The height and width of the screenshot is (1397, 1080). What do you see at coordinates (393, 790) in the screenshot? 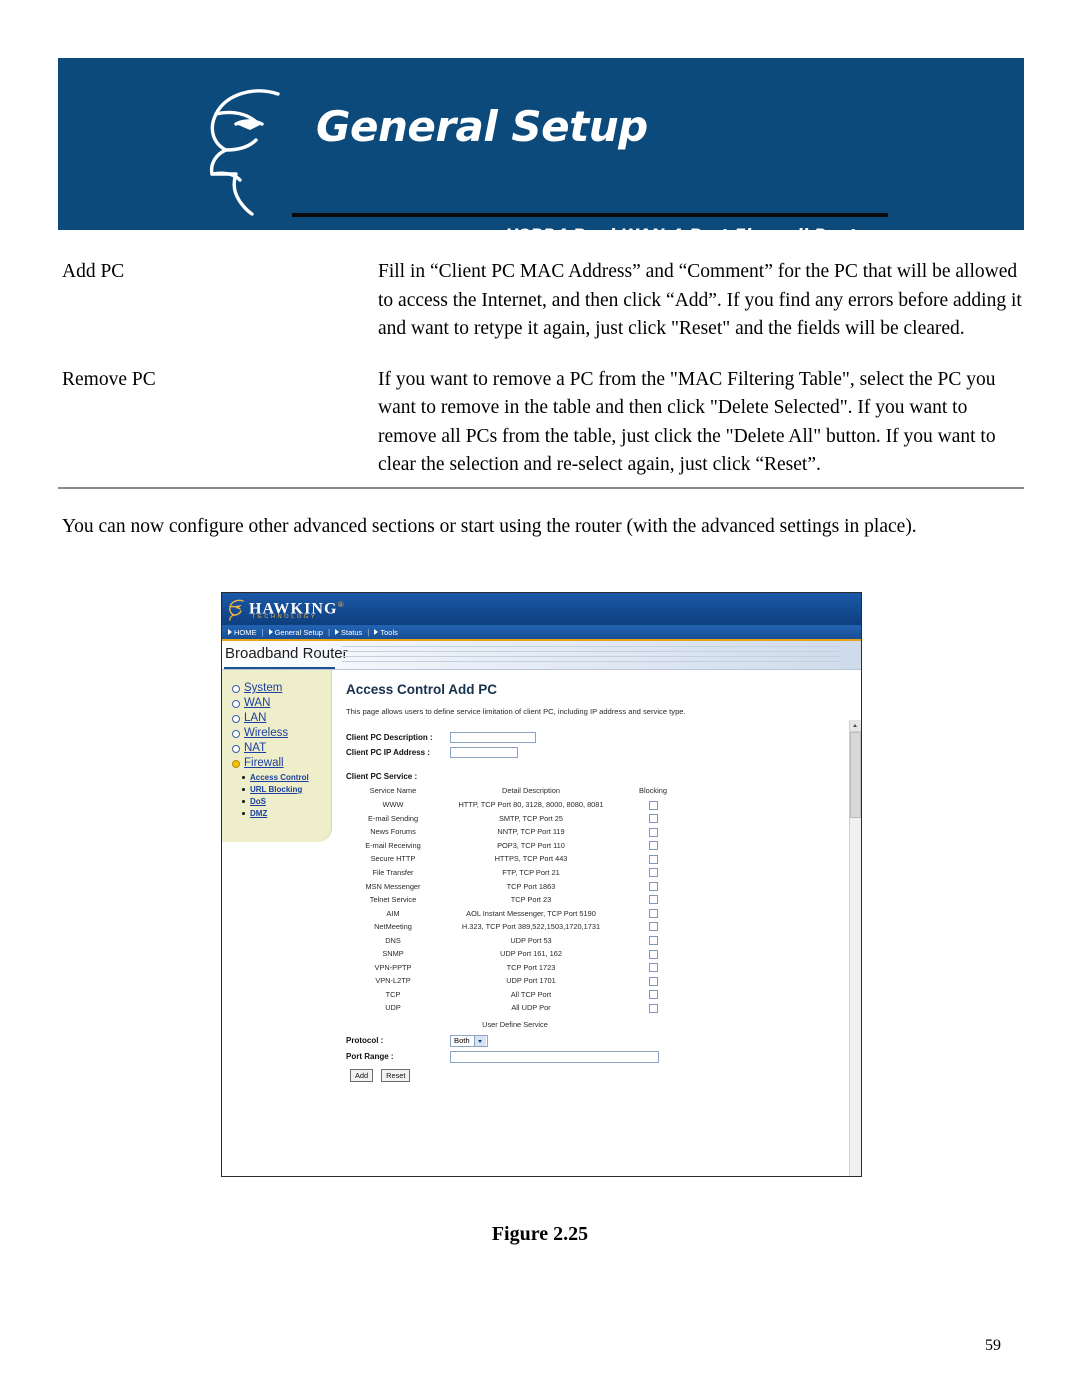
I see `column-header-service-name: Service Name` at bounding box center [393, 790].